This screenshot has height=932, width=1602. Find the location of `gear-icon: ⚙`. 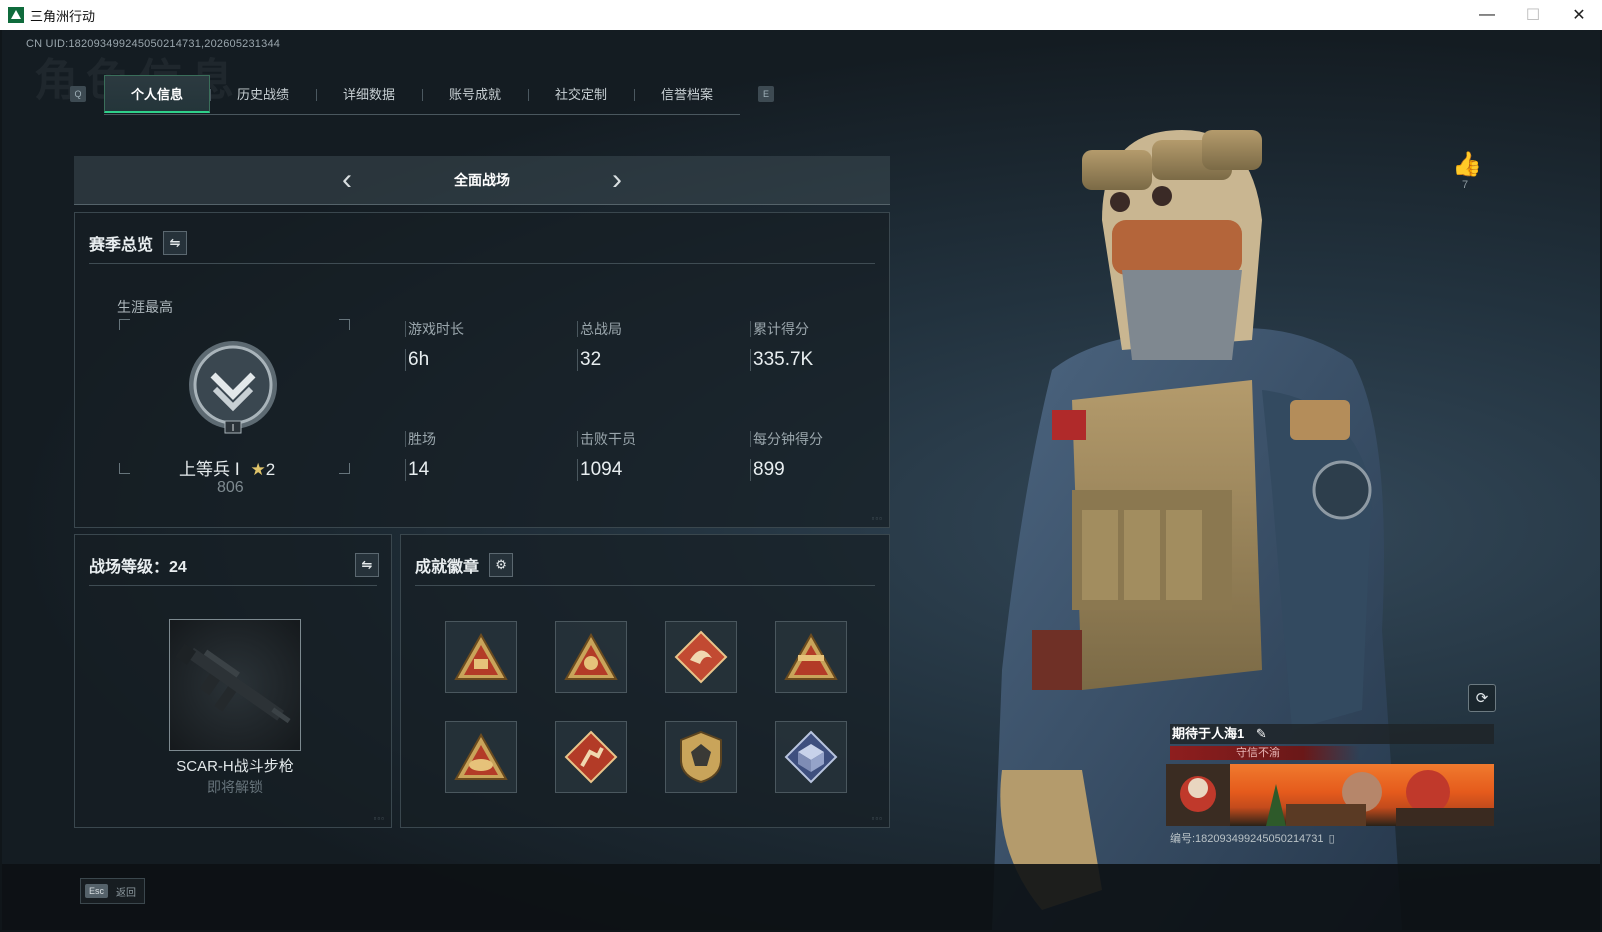

gear-icon: ⚙ is located at coordinates (501, 565).